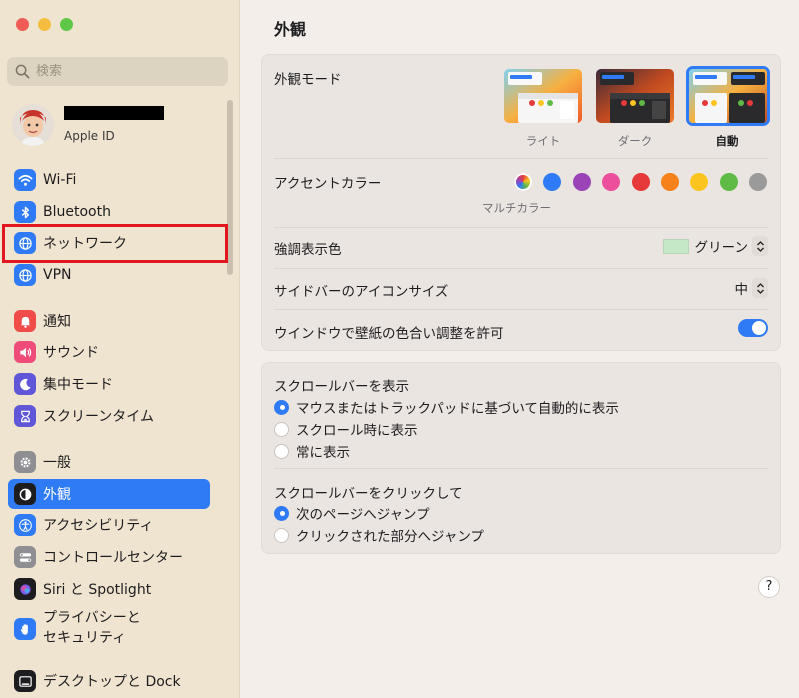  I want to click on dock-icon, so click(25, 681).